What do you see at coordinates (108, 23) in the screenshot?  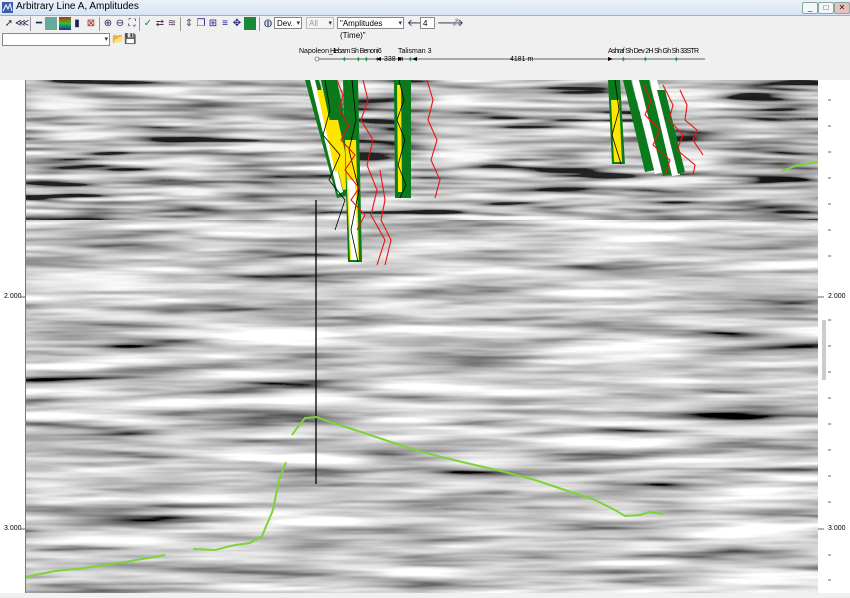 I see `zoom-in-icon: ⊕` at bounding box center [108, 23].